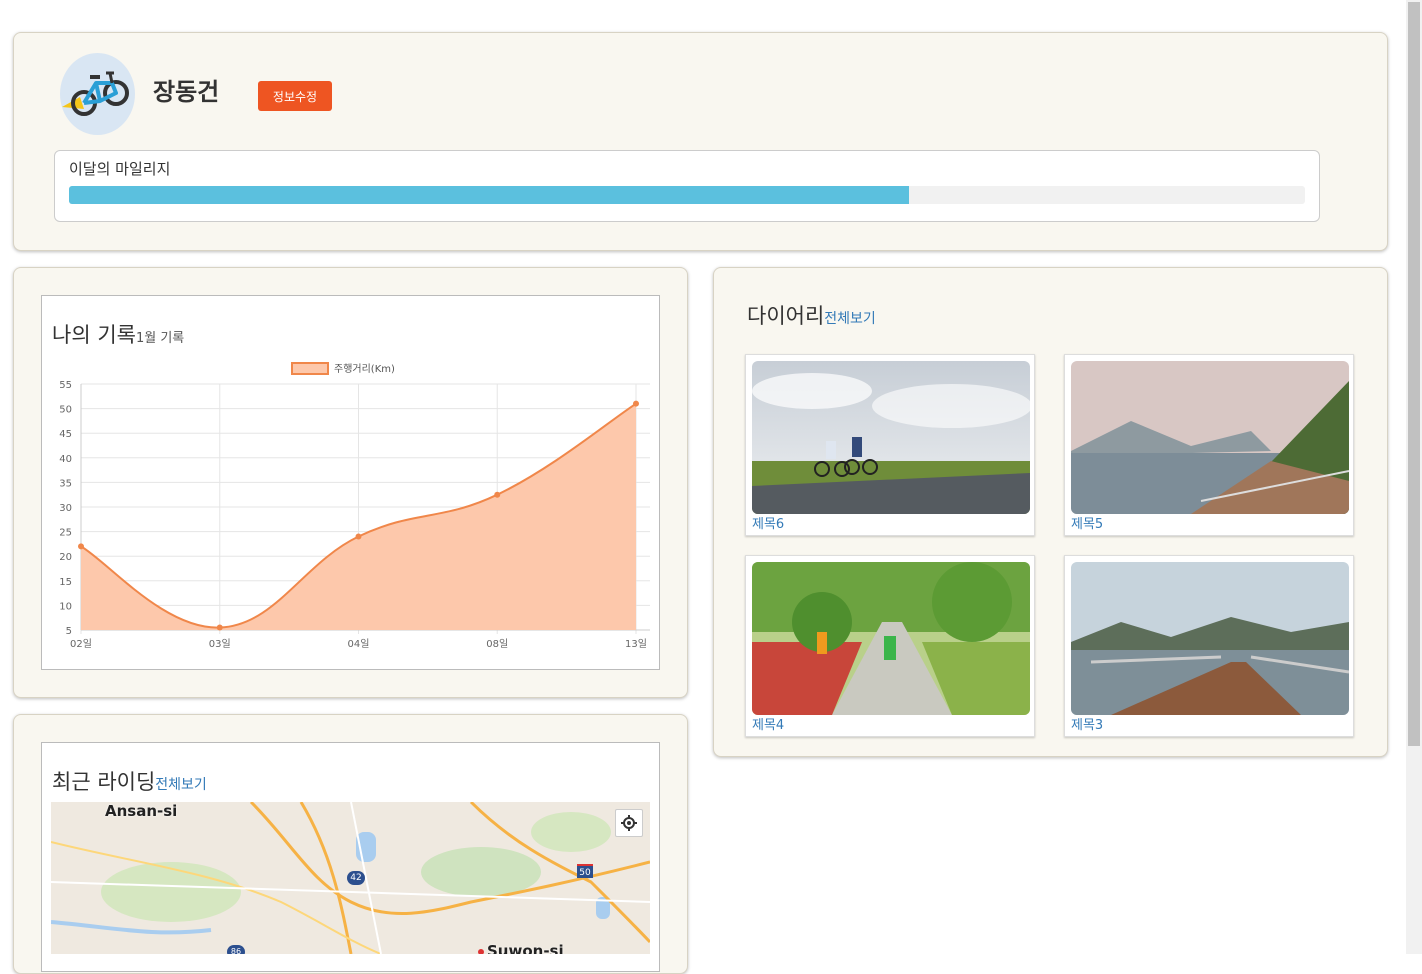 The width and height of the screenshot is (1422, 974). I want to click on locate-button, so click(629, 823).